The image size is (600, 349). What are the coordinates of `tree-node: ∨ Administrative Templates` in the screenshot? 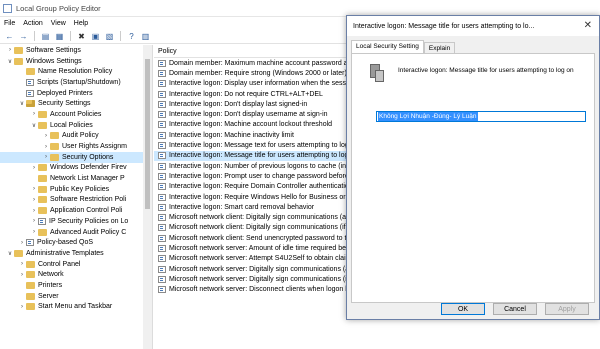 It's located at (76, 253).